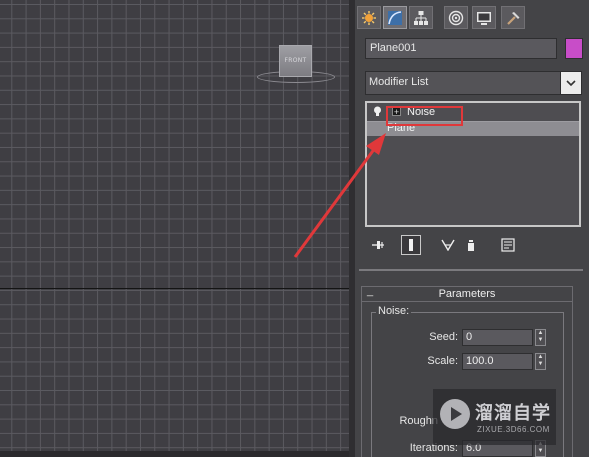 This screenshot has height=457, width=589. Describe the element at coordinates (473, 128) in the screenshot. I see `stack-item-plane: Plane` at that location.